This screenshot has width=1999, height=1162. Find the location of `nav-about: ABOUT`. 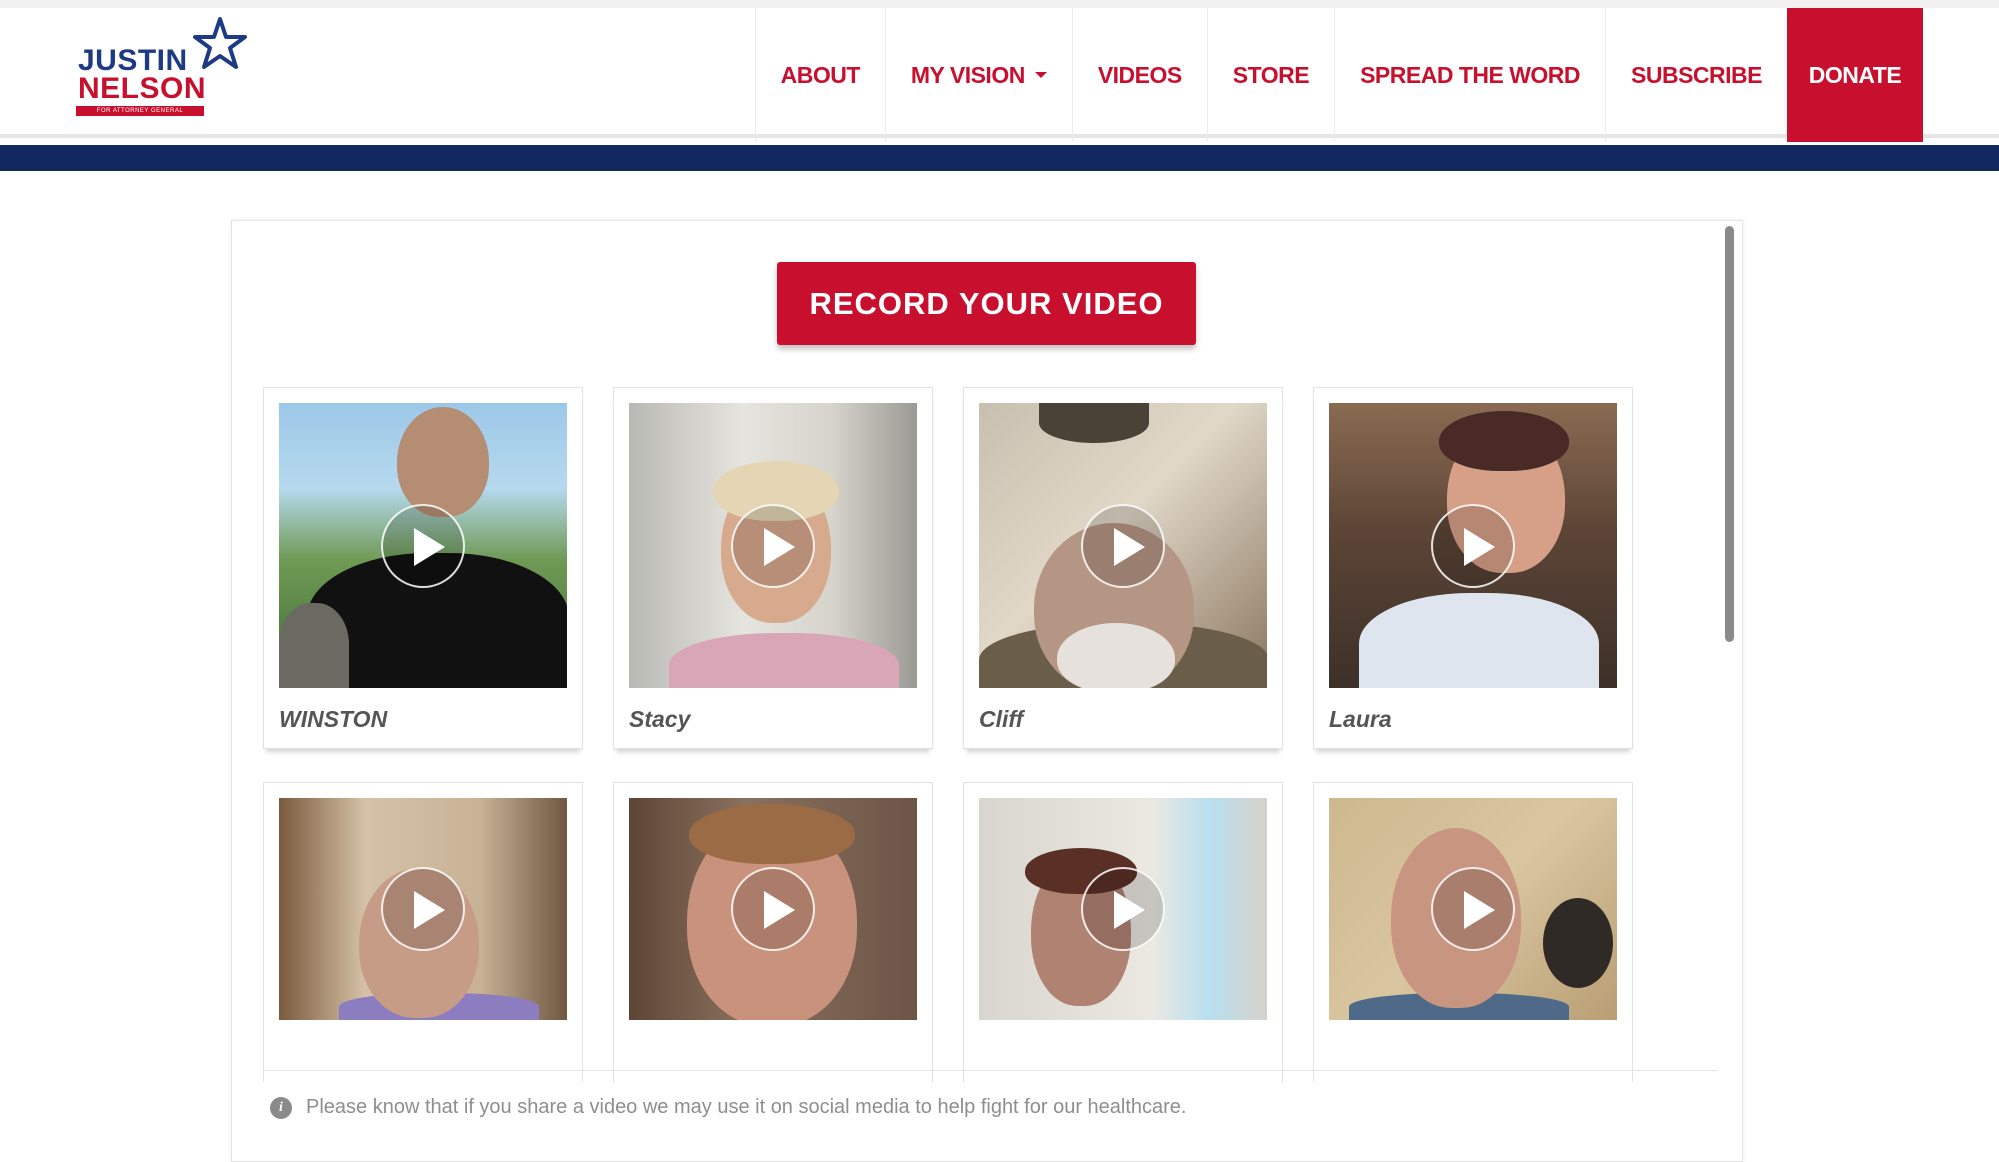

nav-about: ABOUT is located at coordinates (819, 75).